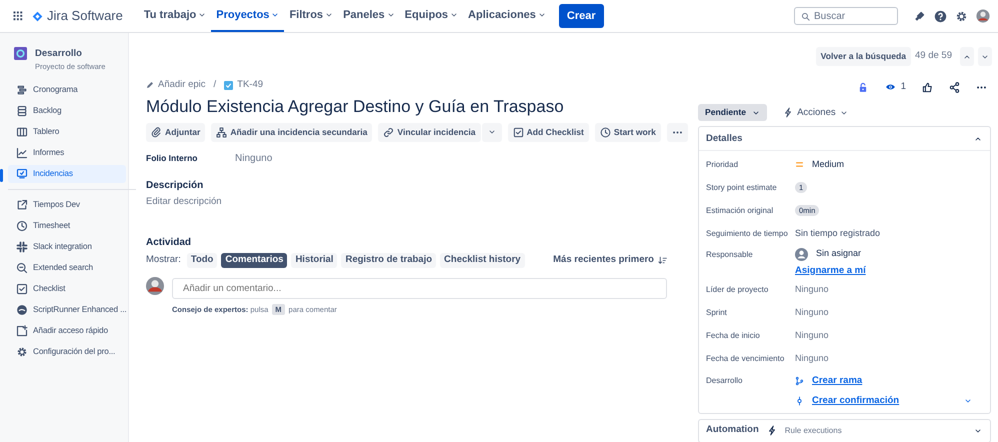 Image resolution: width=998 pixels, height=442 pixels. I want to click on sidebar-item: Extended search, so click(67, 267).